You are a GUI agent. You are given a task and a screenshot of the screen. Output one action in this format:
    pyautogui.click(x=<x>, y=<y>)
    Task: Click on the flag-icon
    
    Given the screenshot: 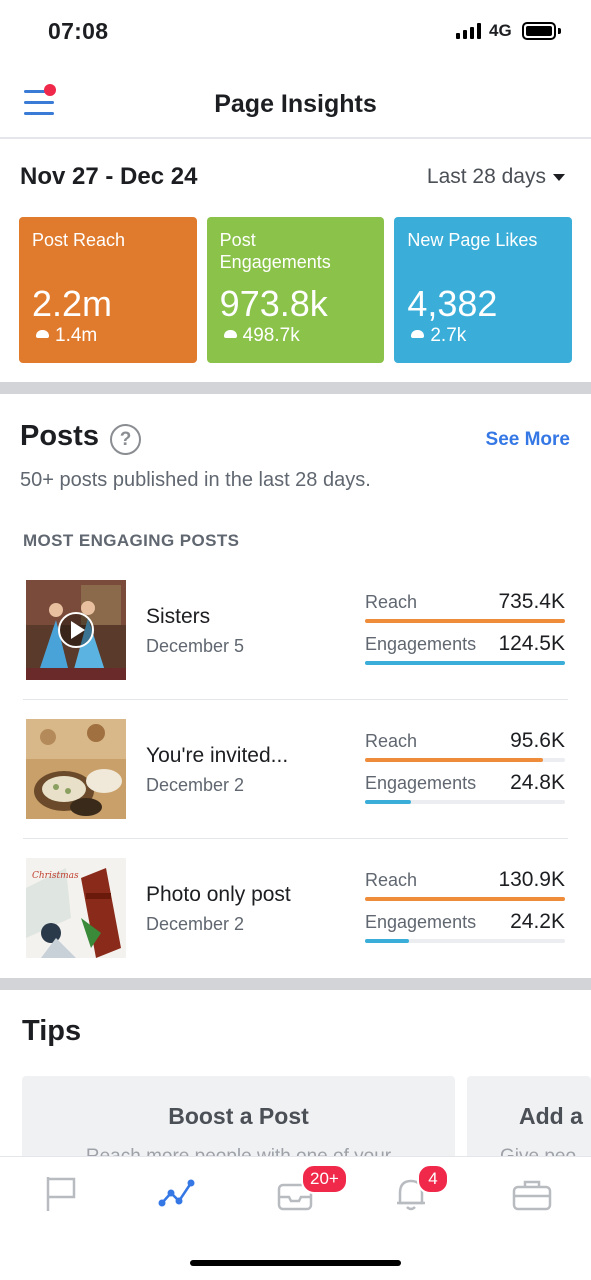 What is the action you would take?
    pyautogui.click(x=64, y=1193)
    